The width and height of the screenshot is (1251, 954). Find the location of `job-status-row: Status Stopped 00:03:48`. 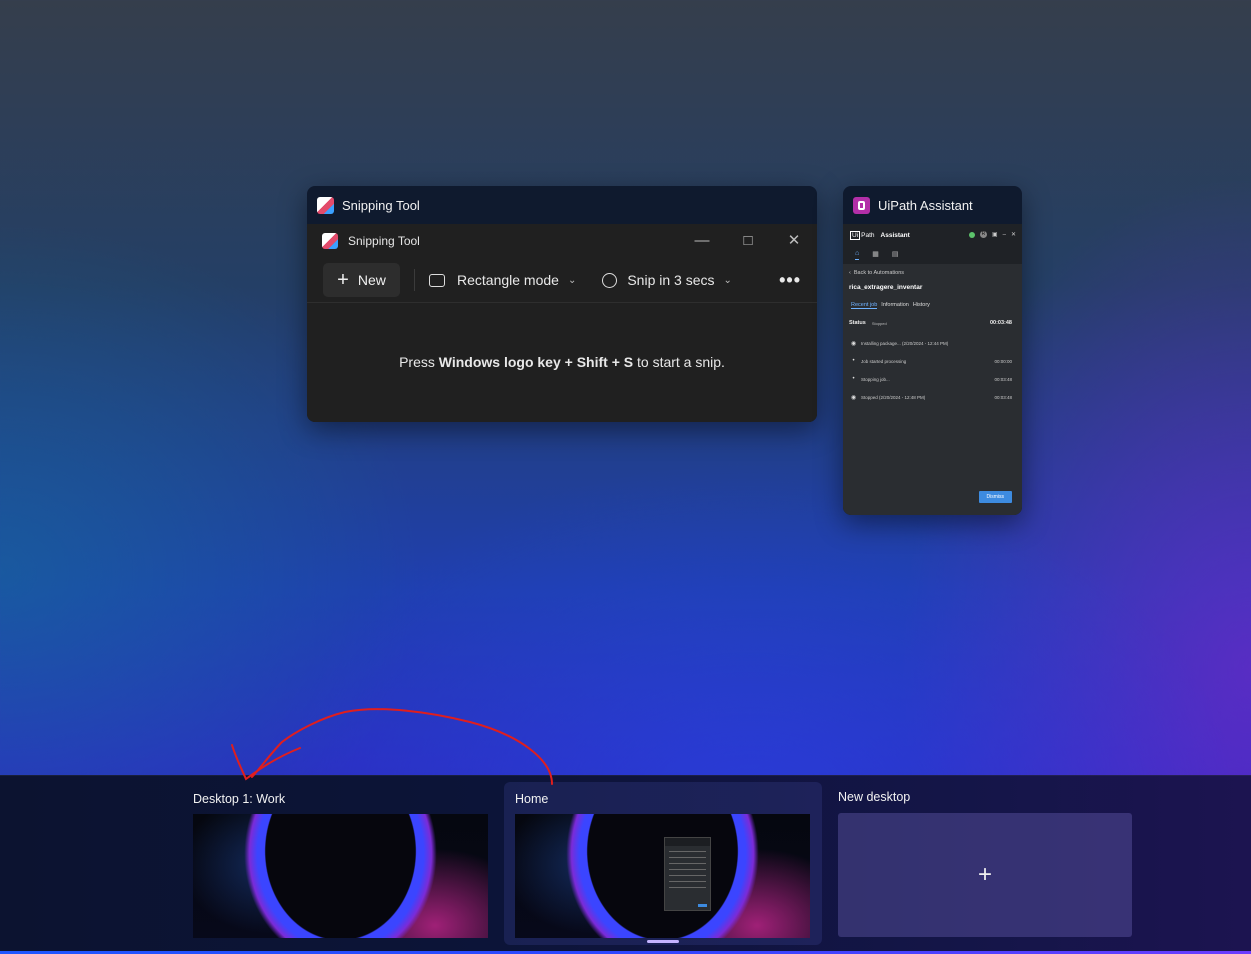

job-status-row: Status Stopped 00:03:48 is located at coordinates (930, 323).